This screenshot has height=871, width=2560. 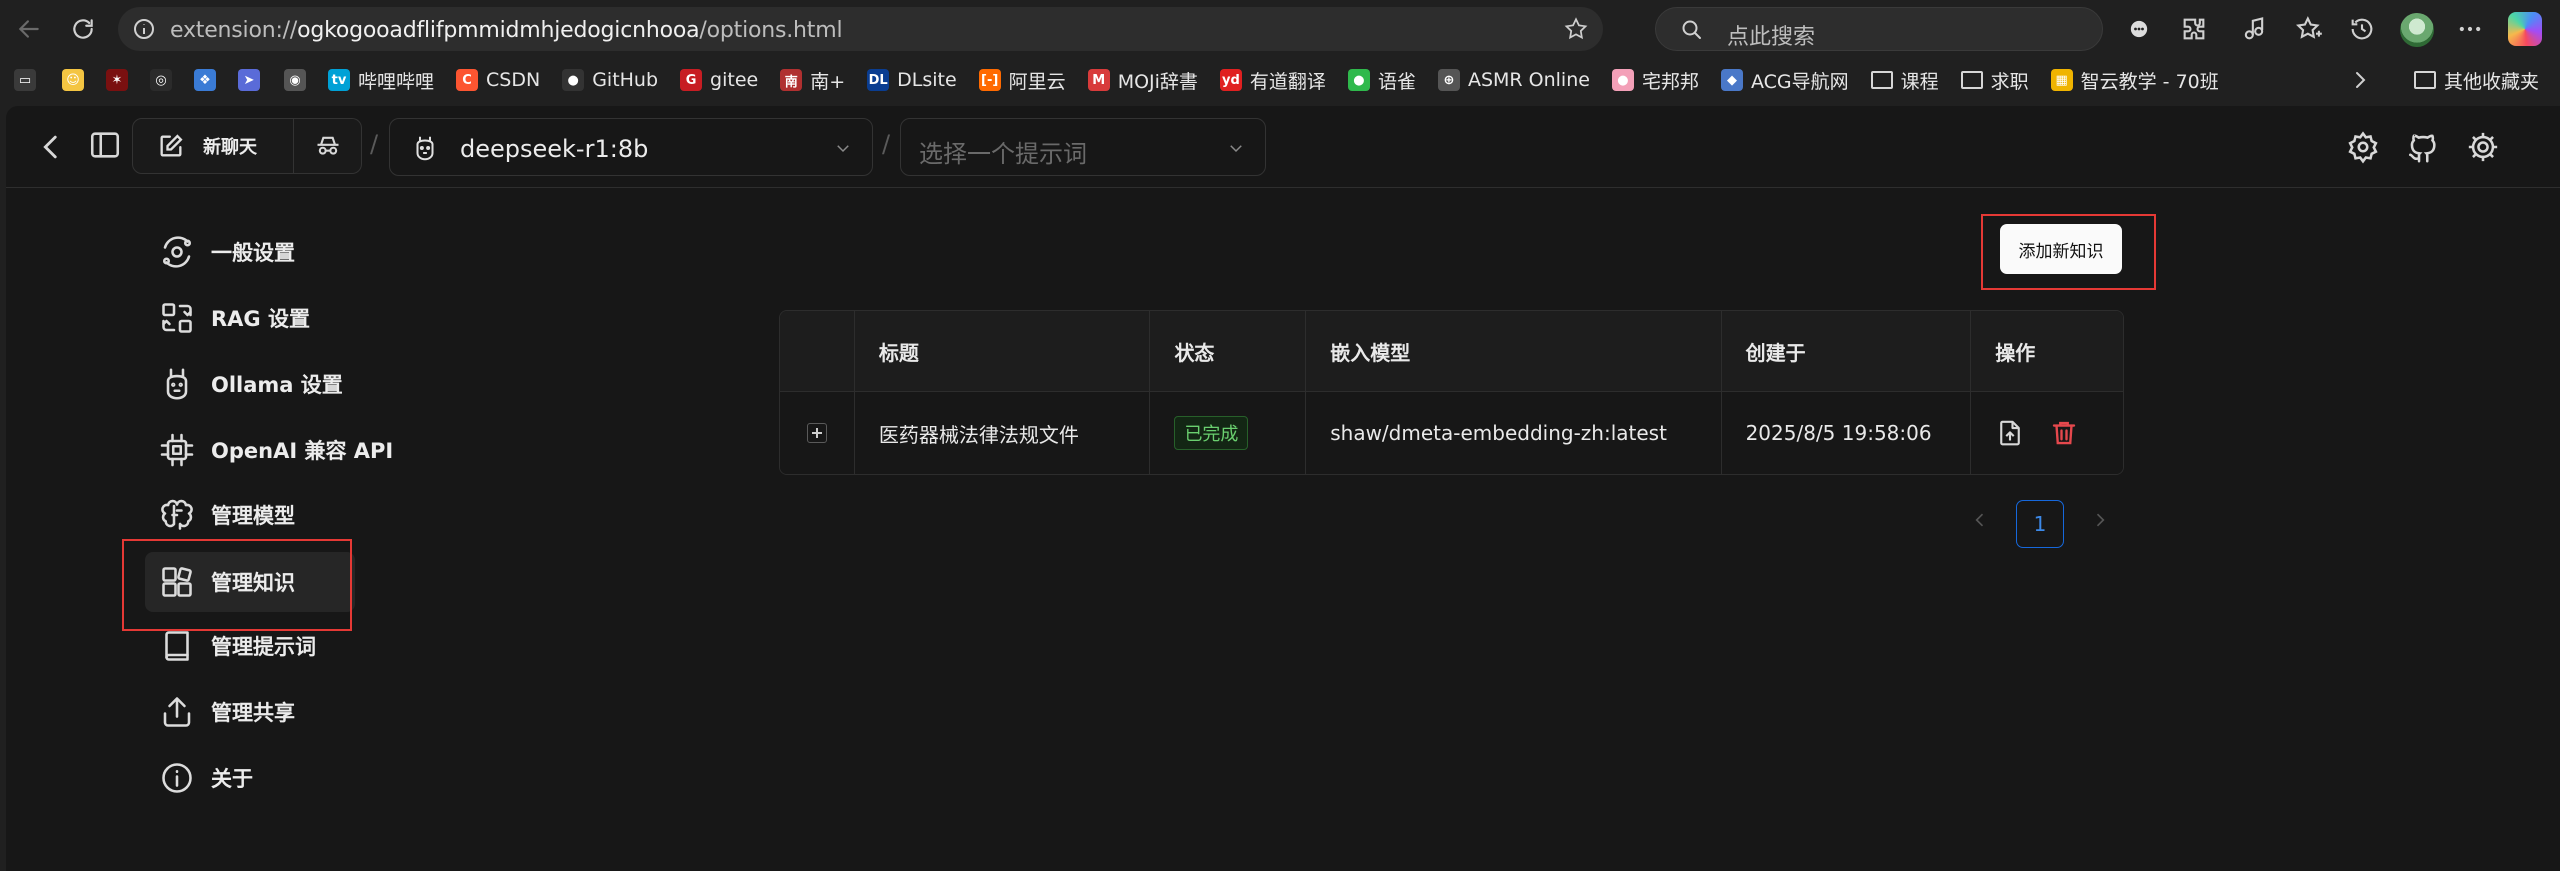 I want to click on sidebar-item-label: 关于, so click(x=232, y=779).